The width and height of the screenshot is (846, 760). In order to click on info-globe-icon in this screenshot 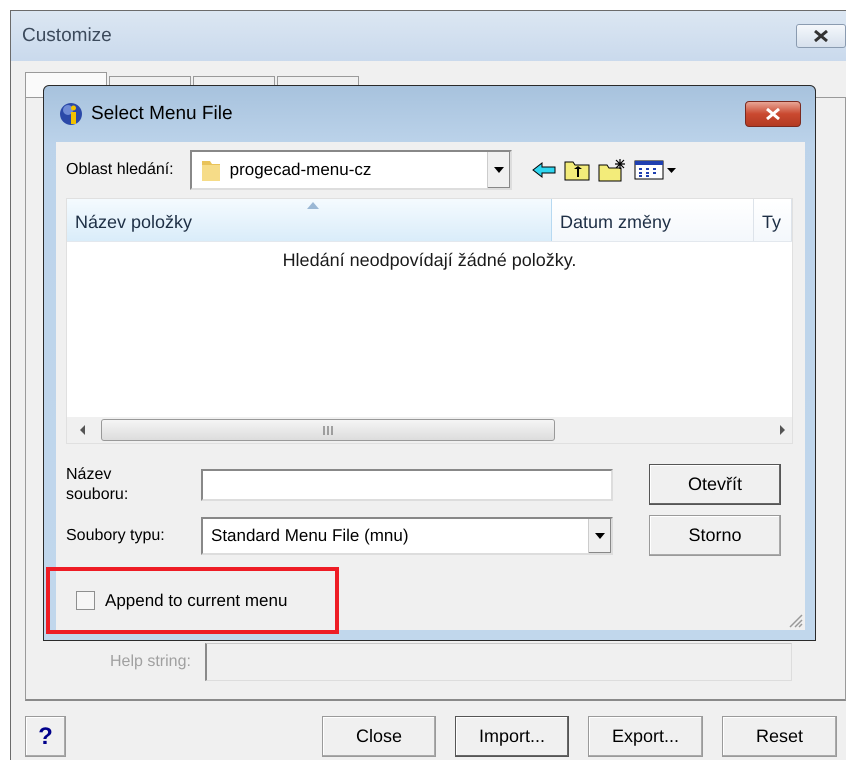, I will do `click(71, 114)`.